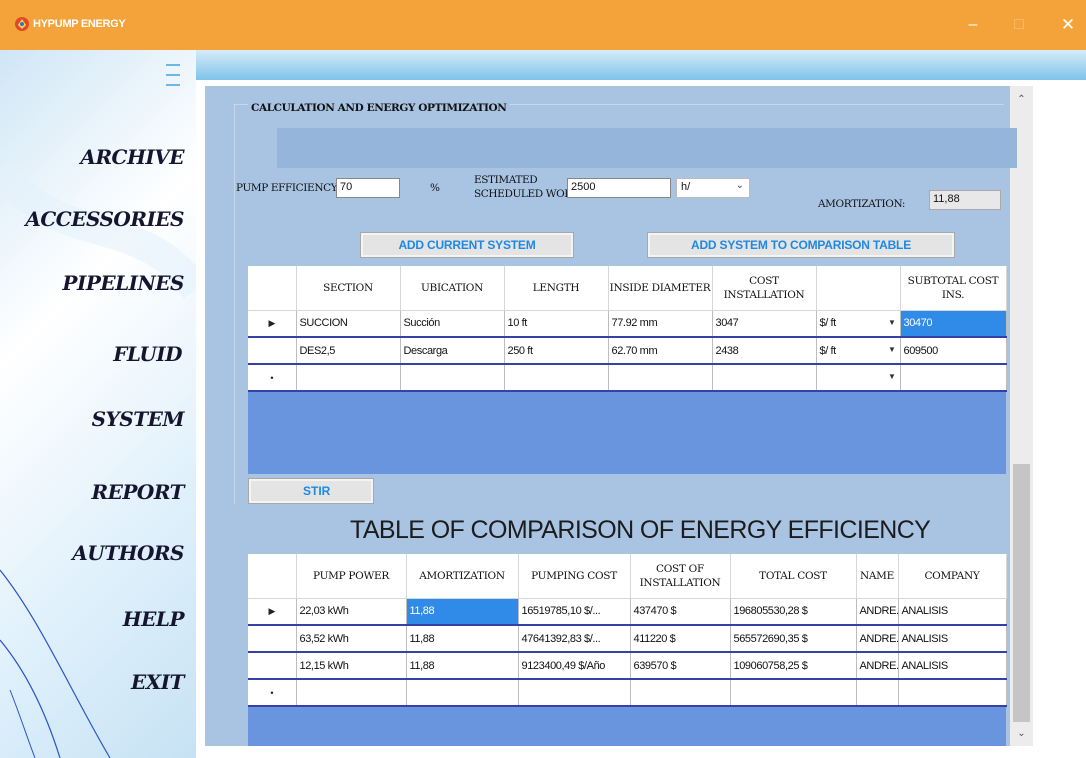 The width and height of the screenshot is (1086, 758). What do you see at coordinates (348, 351) in the screenshot?
I see `cell-section: DES2,5` at bounding box center [348, 351].